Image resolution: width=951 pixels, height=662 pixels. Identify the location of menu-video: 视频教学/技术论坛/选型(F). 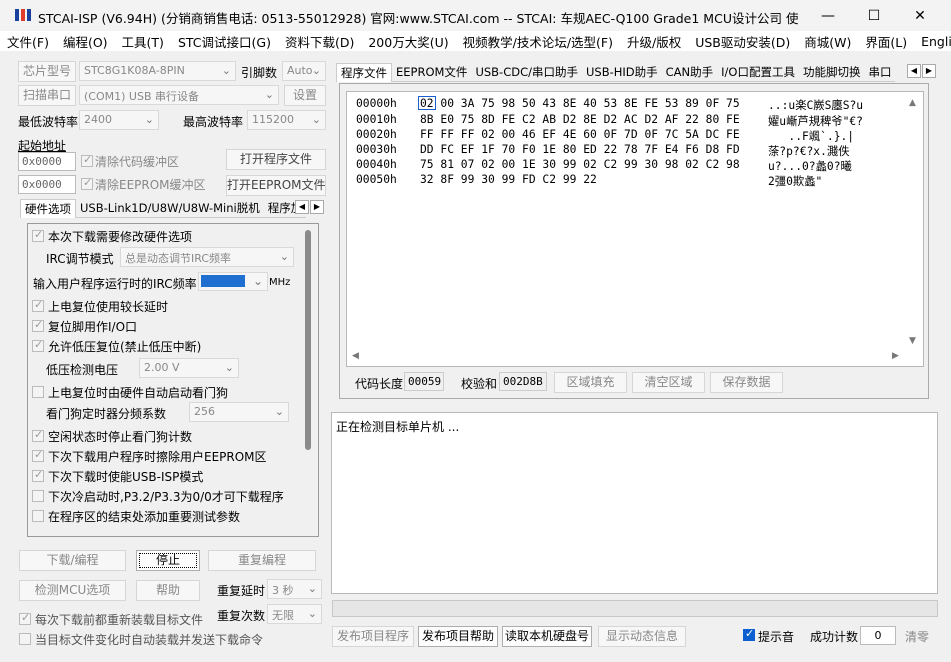
(538, 41).